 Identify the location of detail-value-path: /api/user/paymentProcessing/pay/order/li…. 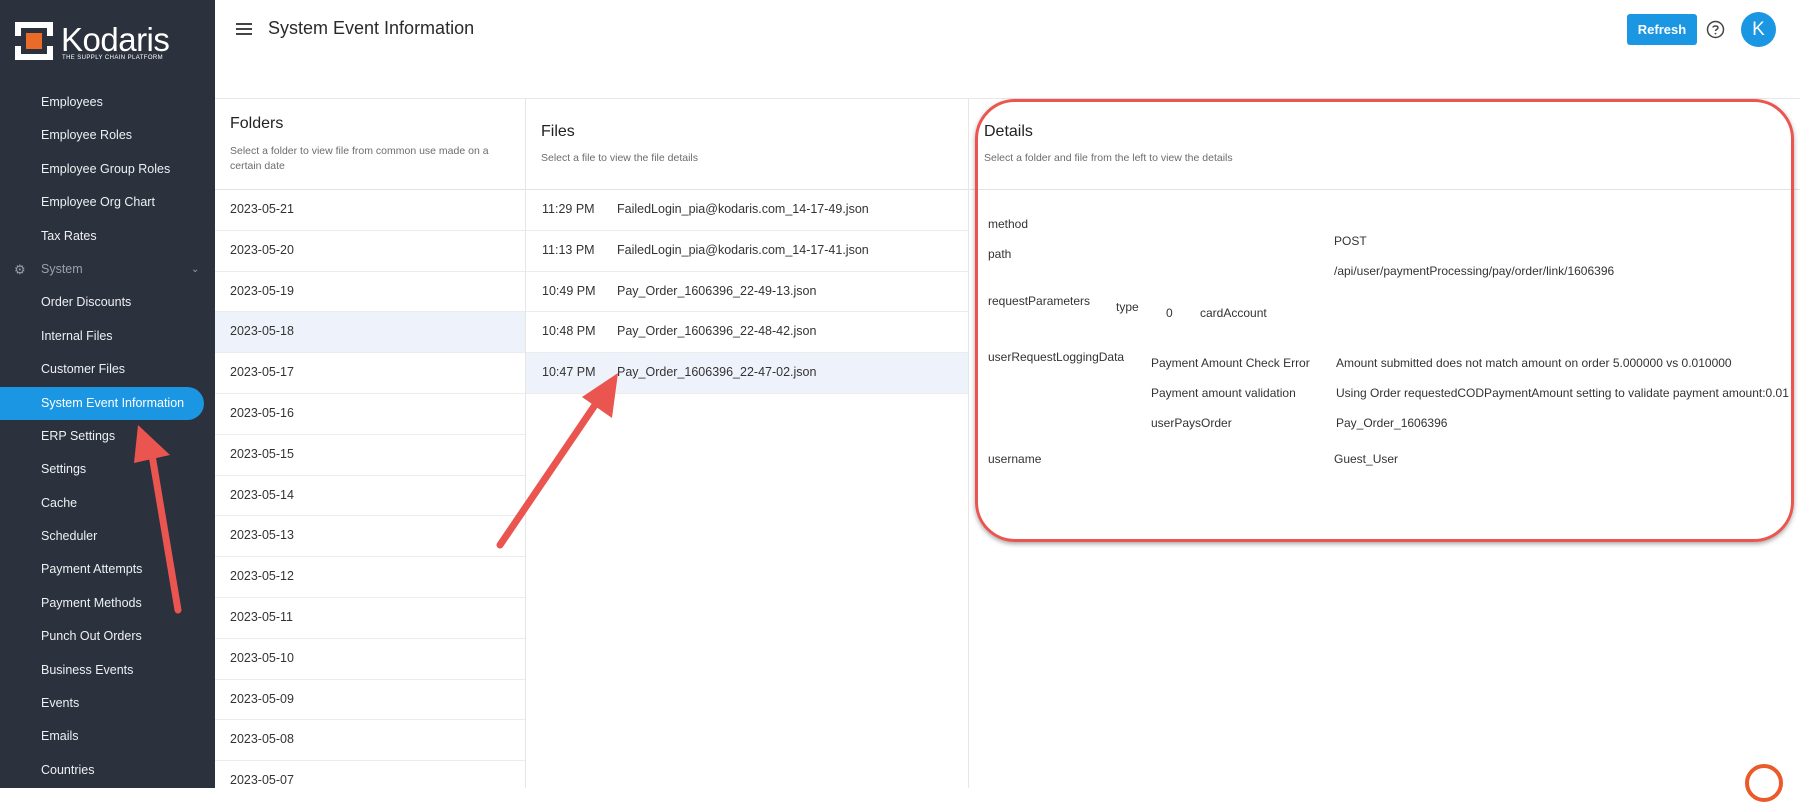
(1474, 271).